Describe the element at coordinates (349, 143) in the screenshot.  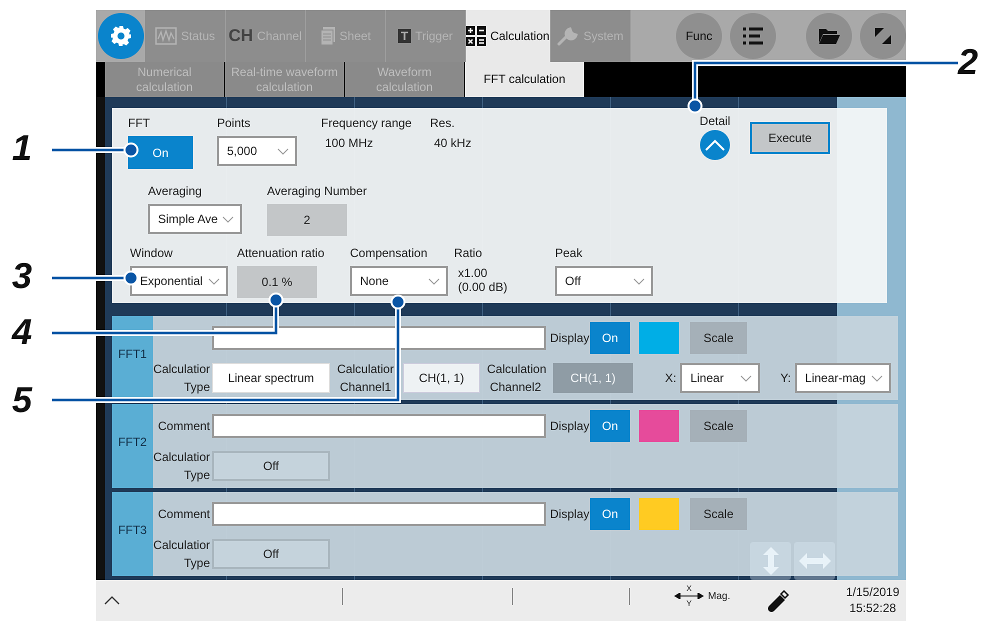
I see `value-text: 100 MHz` at that location.